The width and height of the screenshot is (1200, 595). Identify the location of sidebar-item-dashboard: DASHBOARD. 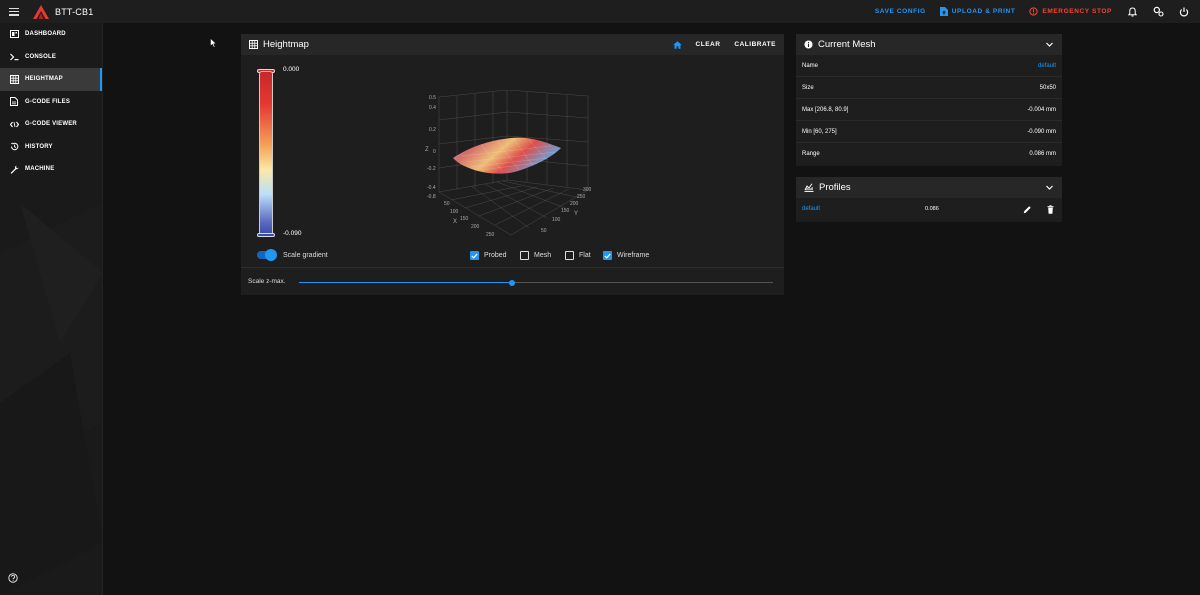
(51, 34).